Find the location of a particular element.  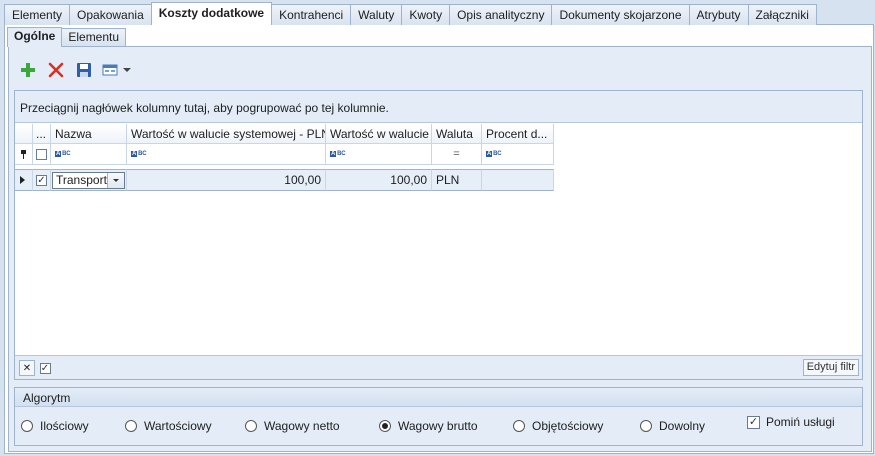

tab-kontrahenci: Kontrahenci is located at coordinates (311, 14).